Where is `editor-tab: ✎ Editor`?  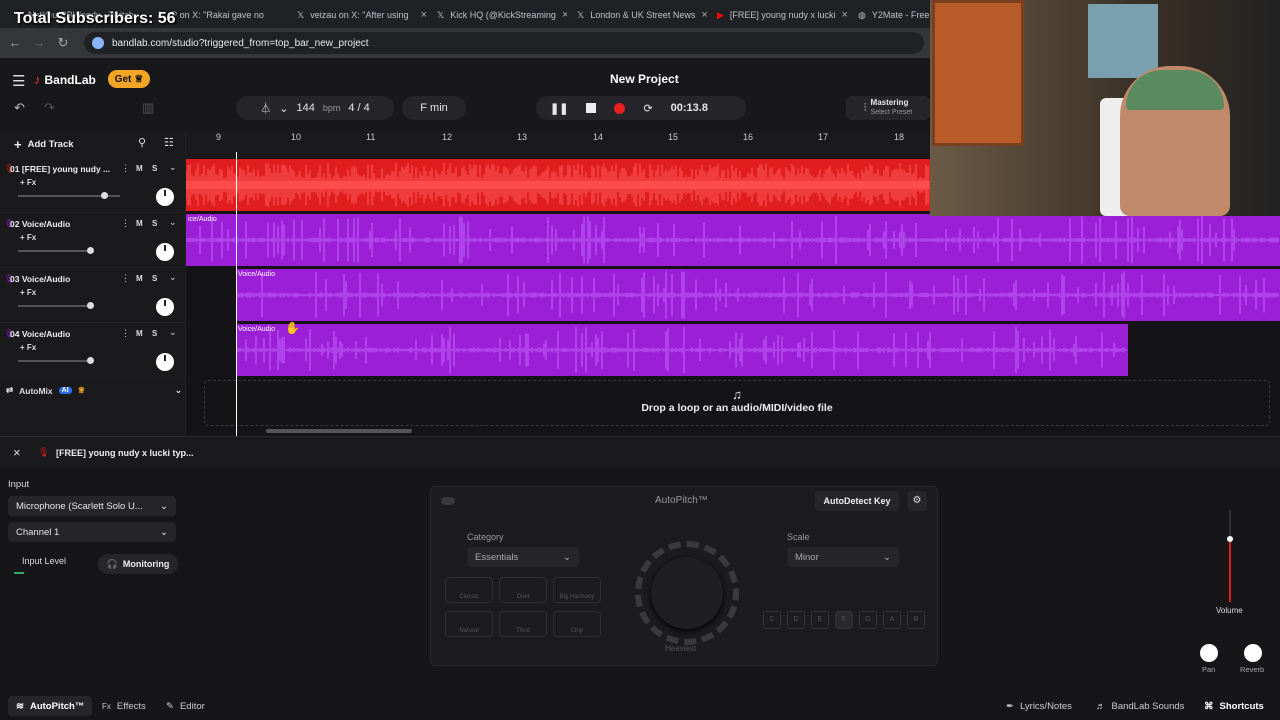
editor-tab: ✎ Editor is located at coordinates (185, 706).